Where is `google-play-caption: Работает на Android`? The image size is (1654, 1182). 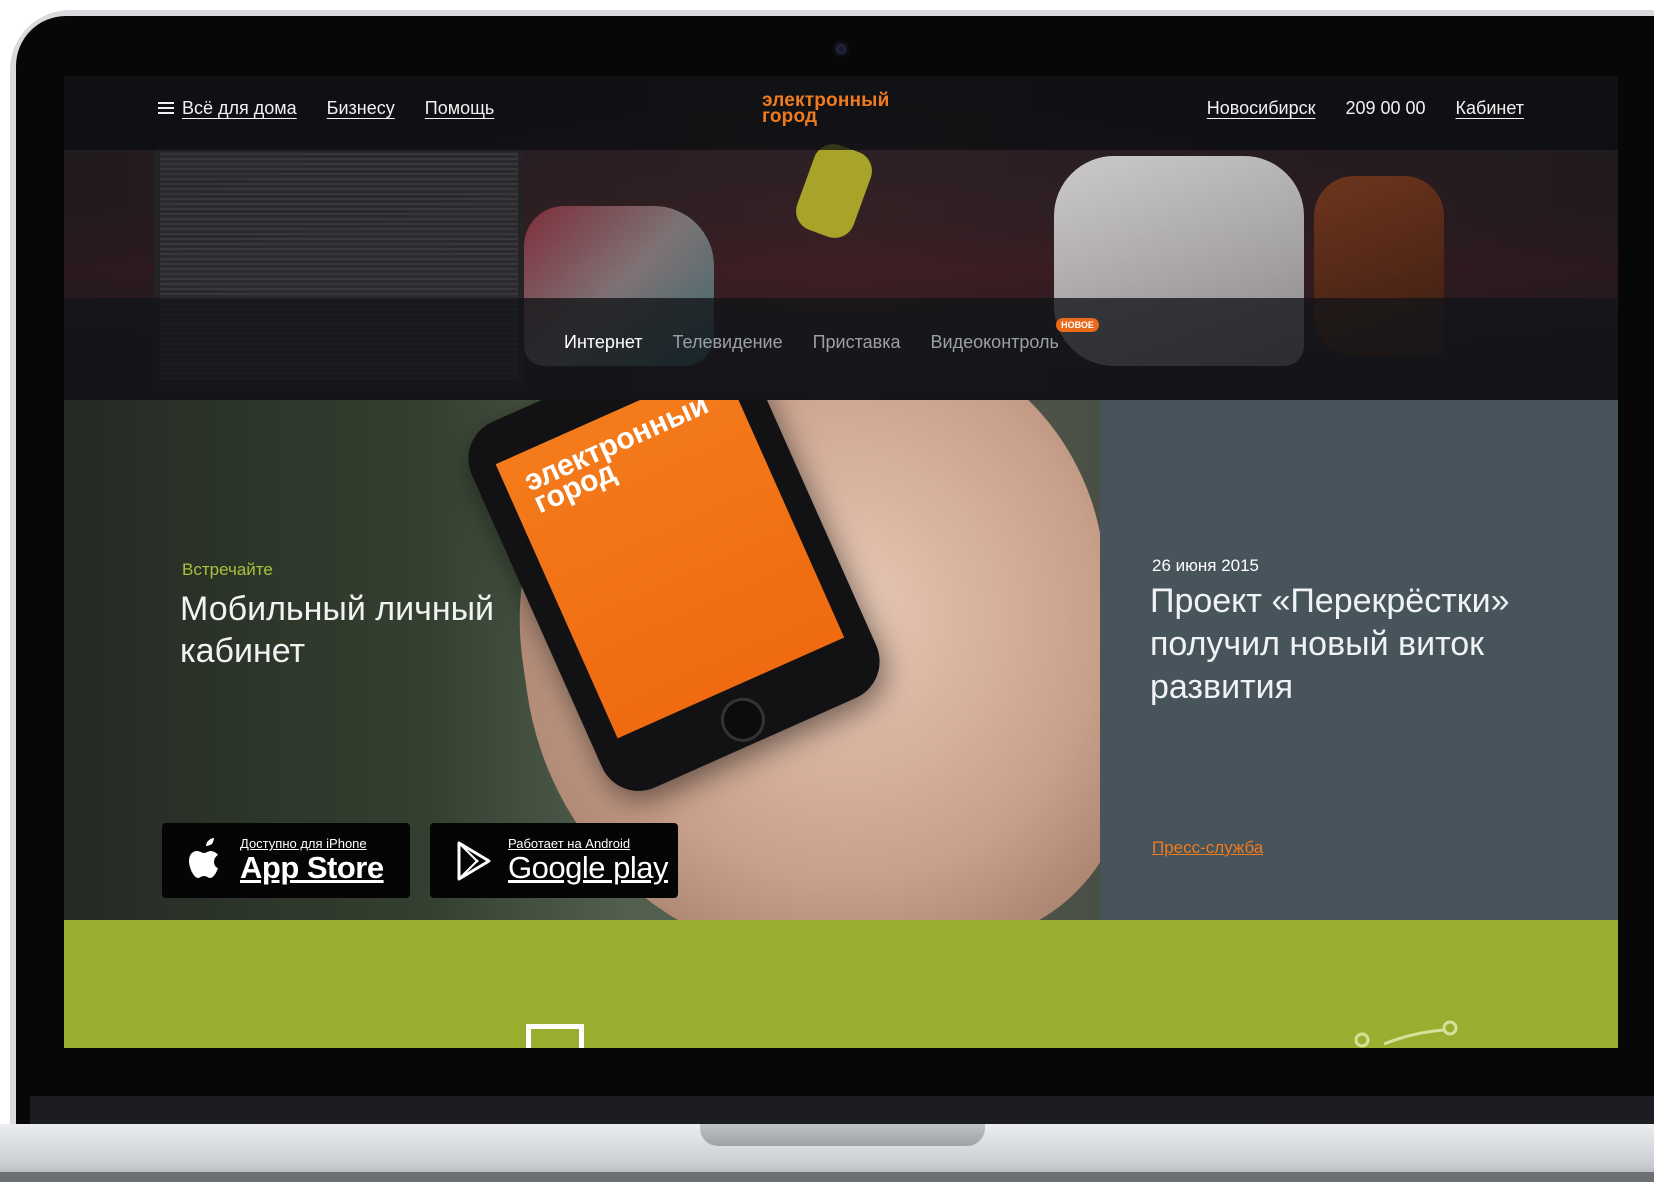
google-play-caption: Работает на Android is located at coordinates (569, 843).